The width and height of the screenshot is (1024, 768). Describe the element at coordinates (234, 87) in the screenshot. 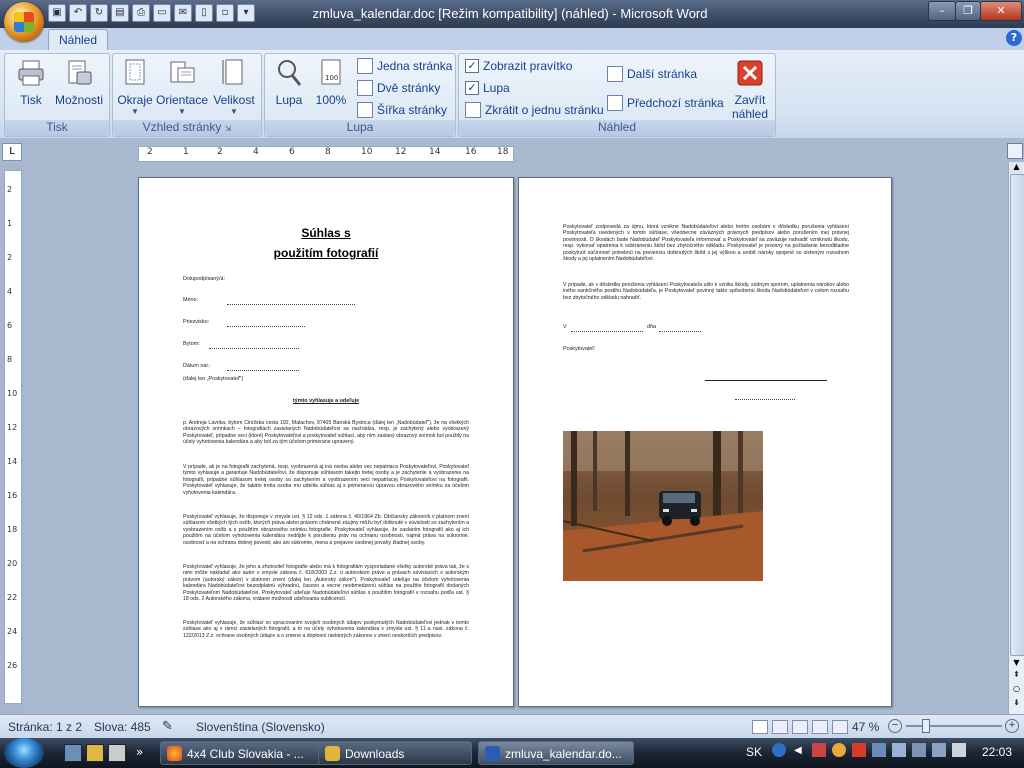

I see `size-button: Velikost ▼` at that location.